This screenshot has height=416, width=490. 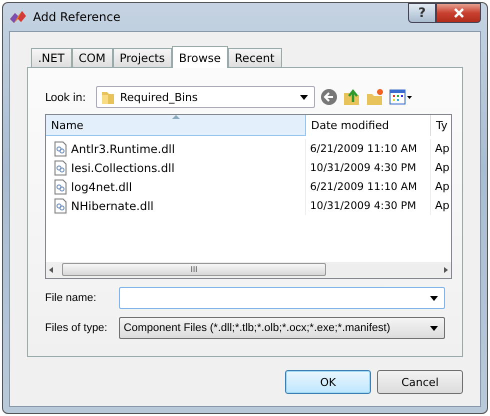 What do you see at coordinates (101, 187) in the screenshot?
I see `file-name: log4net.dll` at bounding box center [101, 187].